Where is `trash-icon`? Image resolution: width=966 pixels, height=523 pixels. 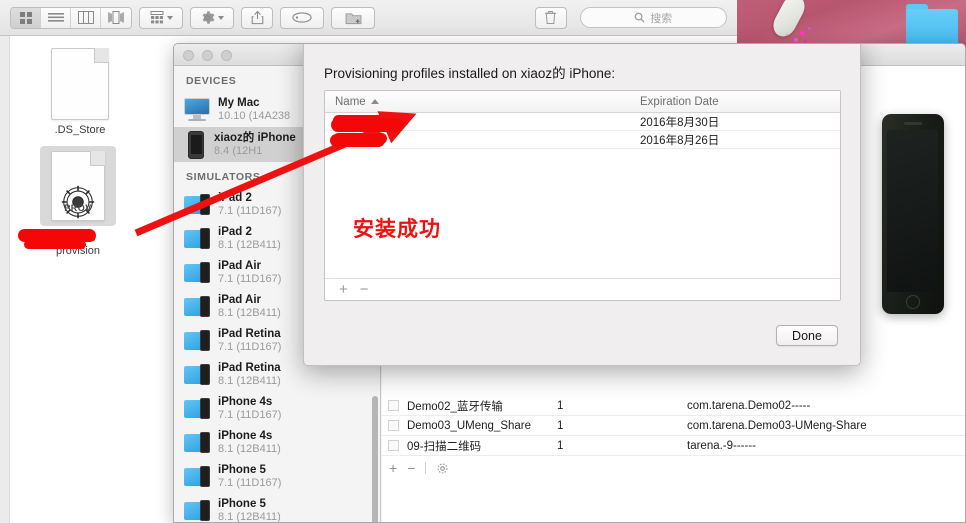 trash-icon is located at coordinates (550, 17).